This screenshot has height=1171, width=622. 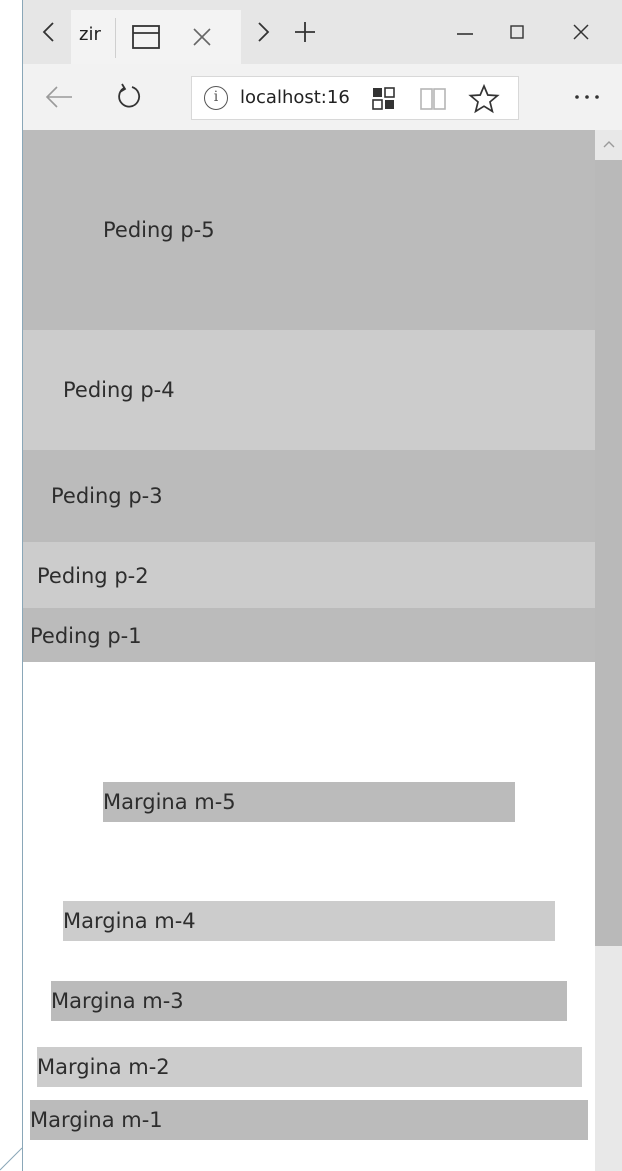 I want to click on padding-box-p1: Peding p-1, so click(x=309, y=635).